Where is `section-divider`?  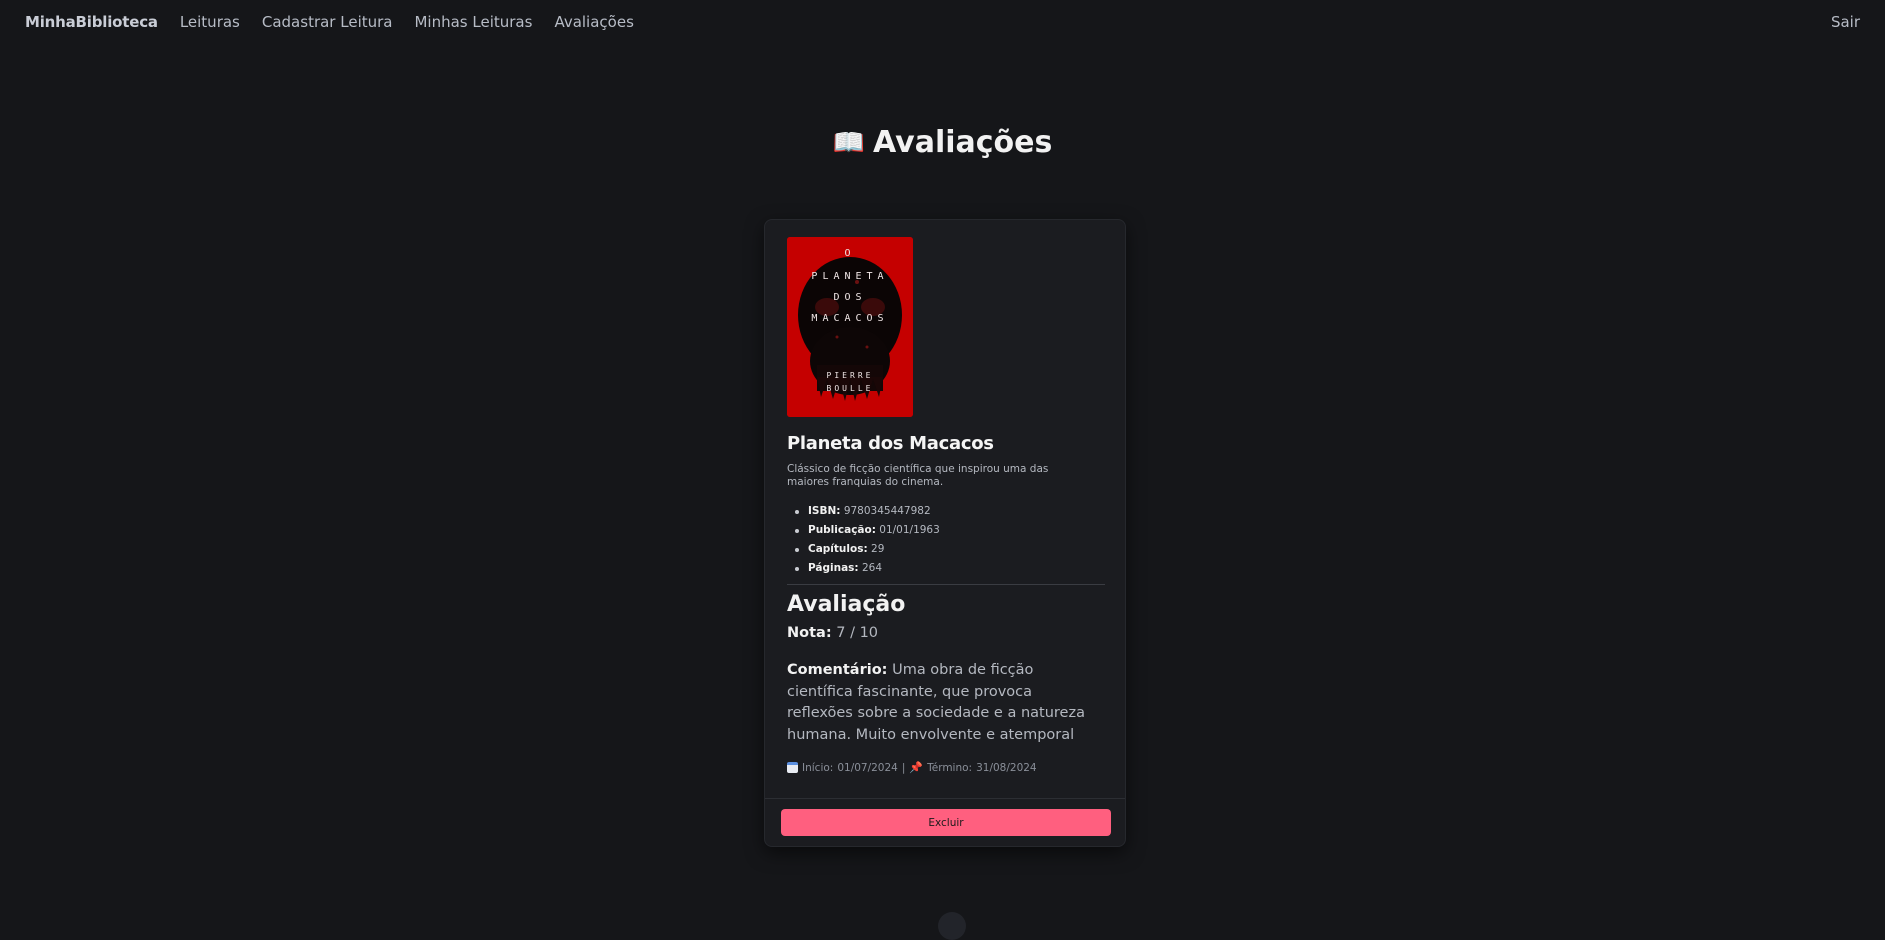
section-divider is located at coordinates (946, 584).